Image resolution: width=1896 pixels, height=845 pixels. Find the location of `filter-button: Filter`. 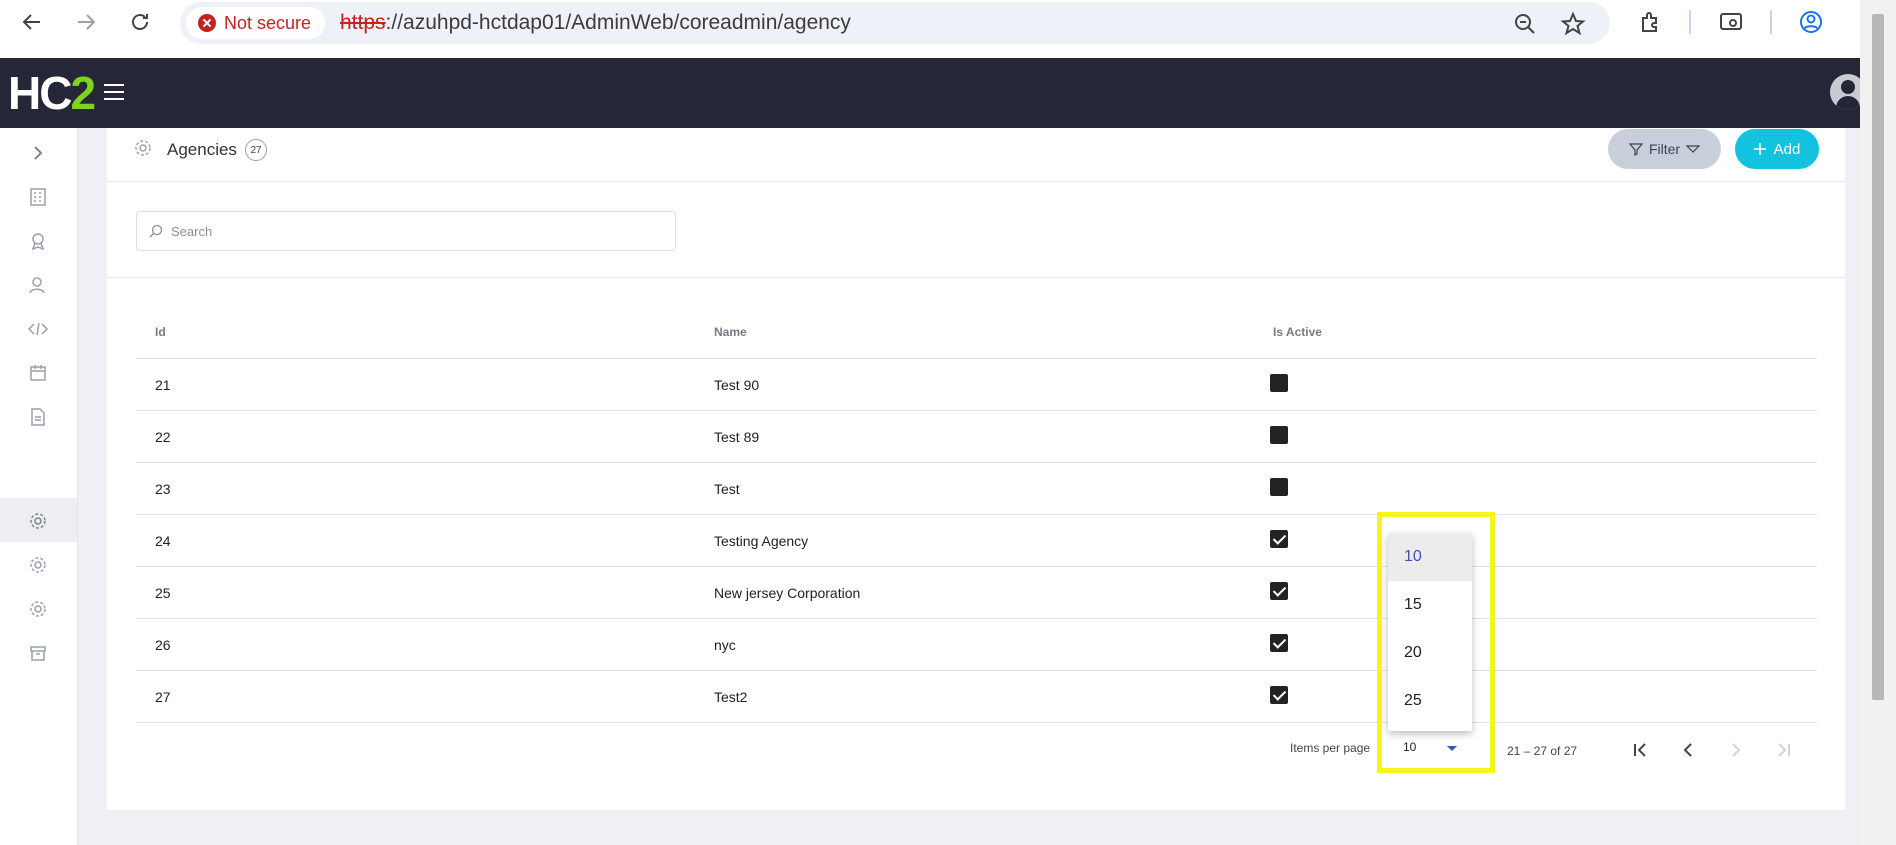

filter-button: Filter is located at coordinates (1664, 149).